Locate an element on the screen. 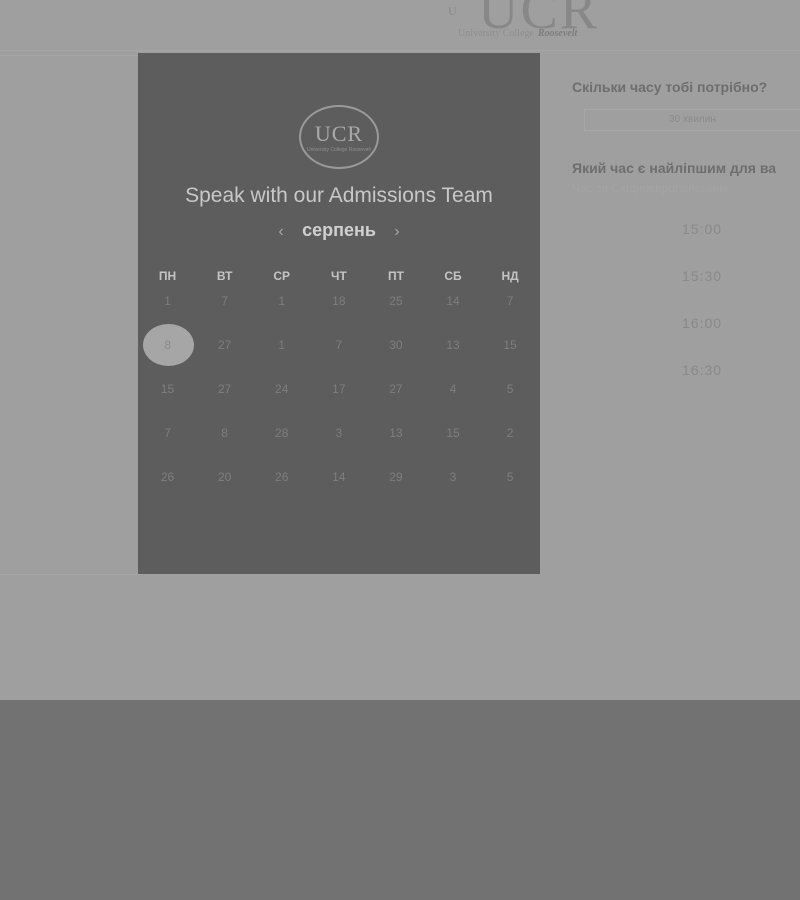 The image size is (800, 900). calendar-day-number: 29 is located at coordinates (396, 477).